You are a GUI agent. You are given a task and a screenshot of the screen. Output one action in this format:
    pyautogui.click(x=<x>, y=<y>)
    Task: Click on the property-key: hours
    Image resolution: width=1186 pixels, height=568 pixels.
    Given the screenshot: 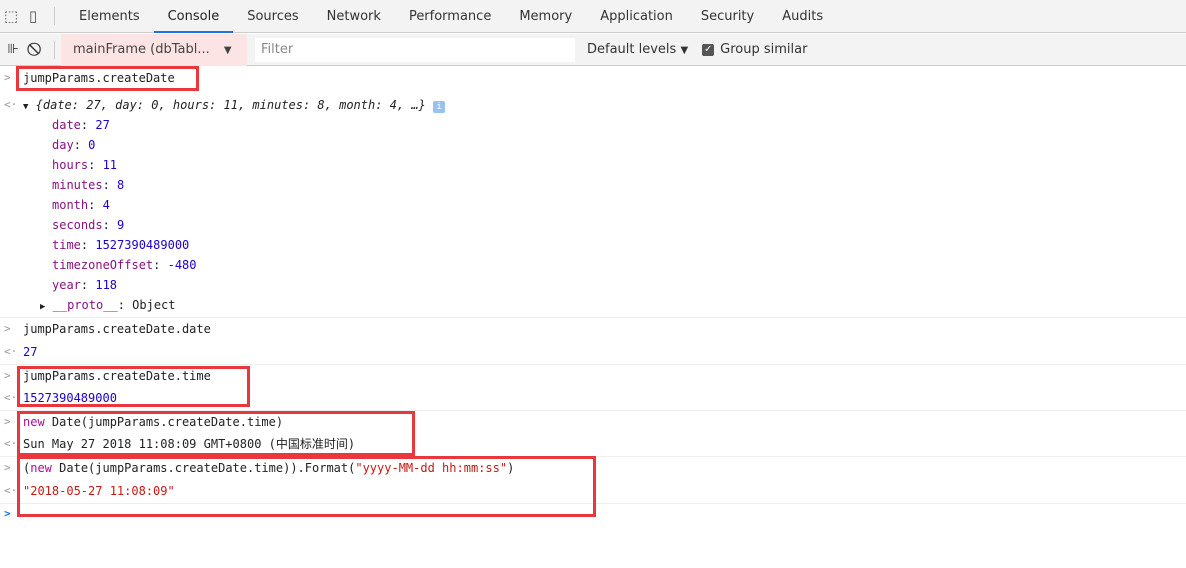 What is the action you would take?
    pyautogui.click(x=70, y=165)
    